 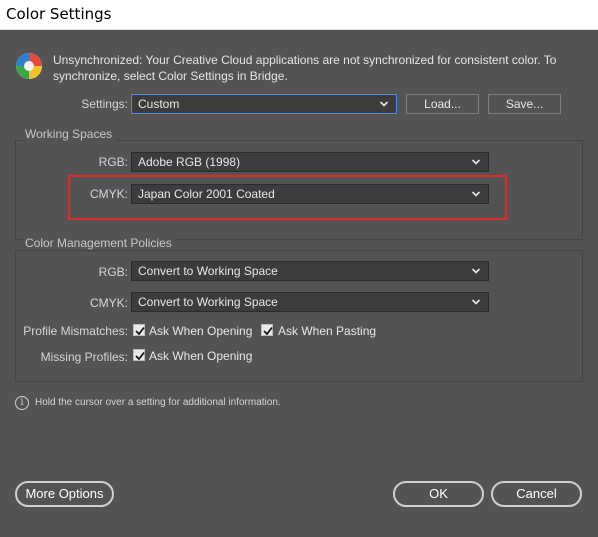 What do you see at coordinates (310, 271) in the screenshot?
I see `policy-rgb-dropdown: Convert to Working Space` at bounding box center [310, 271].